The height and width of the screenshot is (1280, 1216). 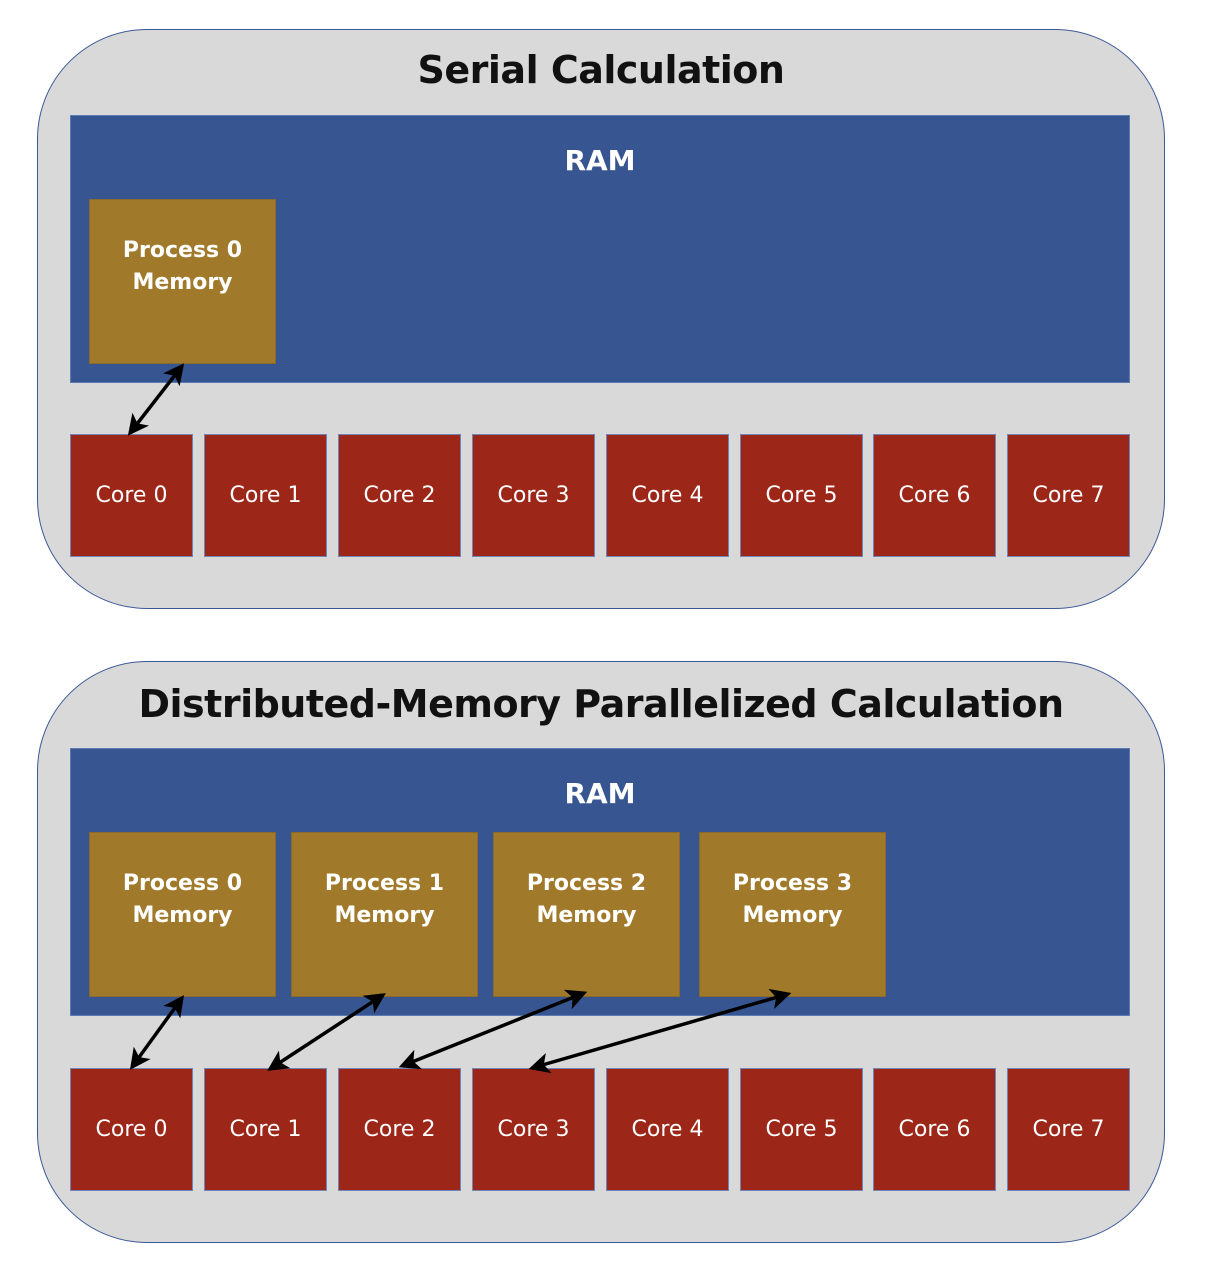 I want to click on serial-core-2: Core 2, so click(x=399, y=495).